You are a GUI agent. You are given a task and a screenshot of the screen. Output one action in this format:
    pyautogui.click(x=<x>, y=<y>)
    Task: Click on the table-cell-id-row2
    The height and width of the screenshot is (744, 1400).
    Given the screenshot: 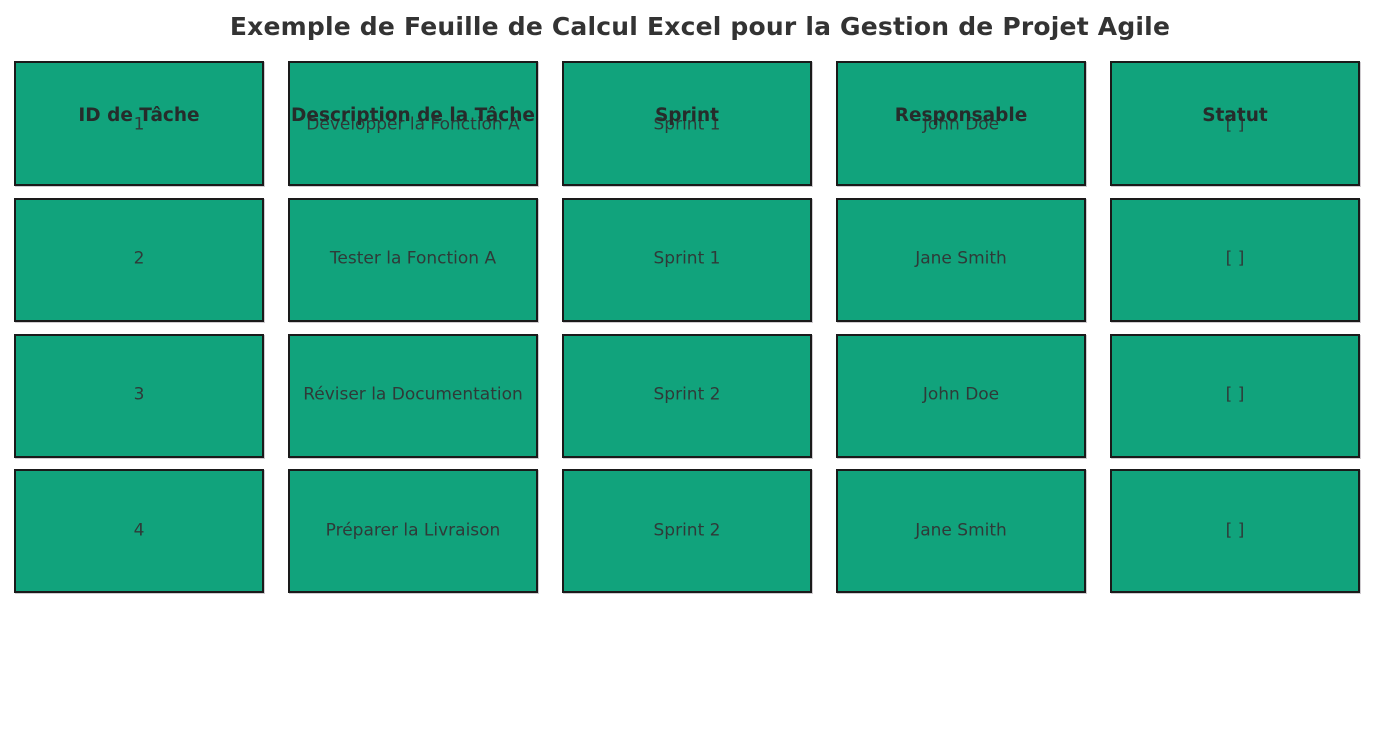 What is the action you would take?
    pyautogui.click(x=139, y=260)
    